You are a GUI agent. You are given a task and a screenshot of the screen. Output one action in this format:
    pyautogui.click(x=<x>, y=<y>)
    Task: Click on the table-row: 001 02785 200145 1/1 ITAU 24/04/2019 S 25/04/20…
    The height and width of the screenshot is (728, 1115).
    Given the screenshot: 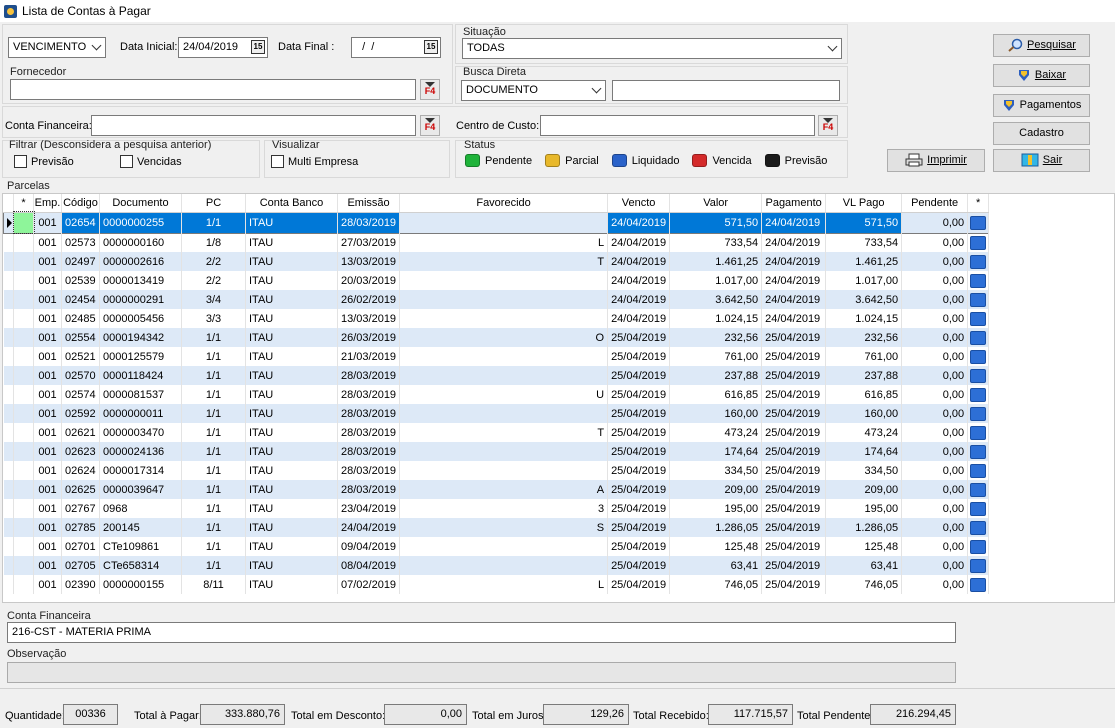 What is the action you would take?
    pyautogui.click(x=496, y=527)
    